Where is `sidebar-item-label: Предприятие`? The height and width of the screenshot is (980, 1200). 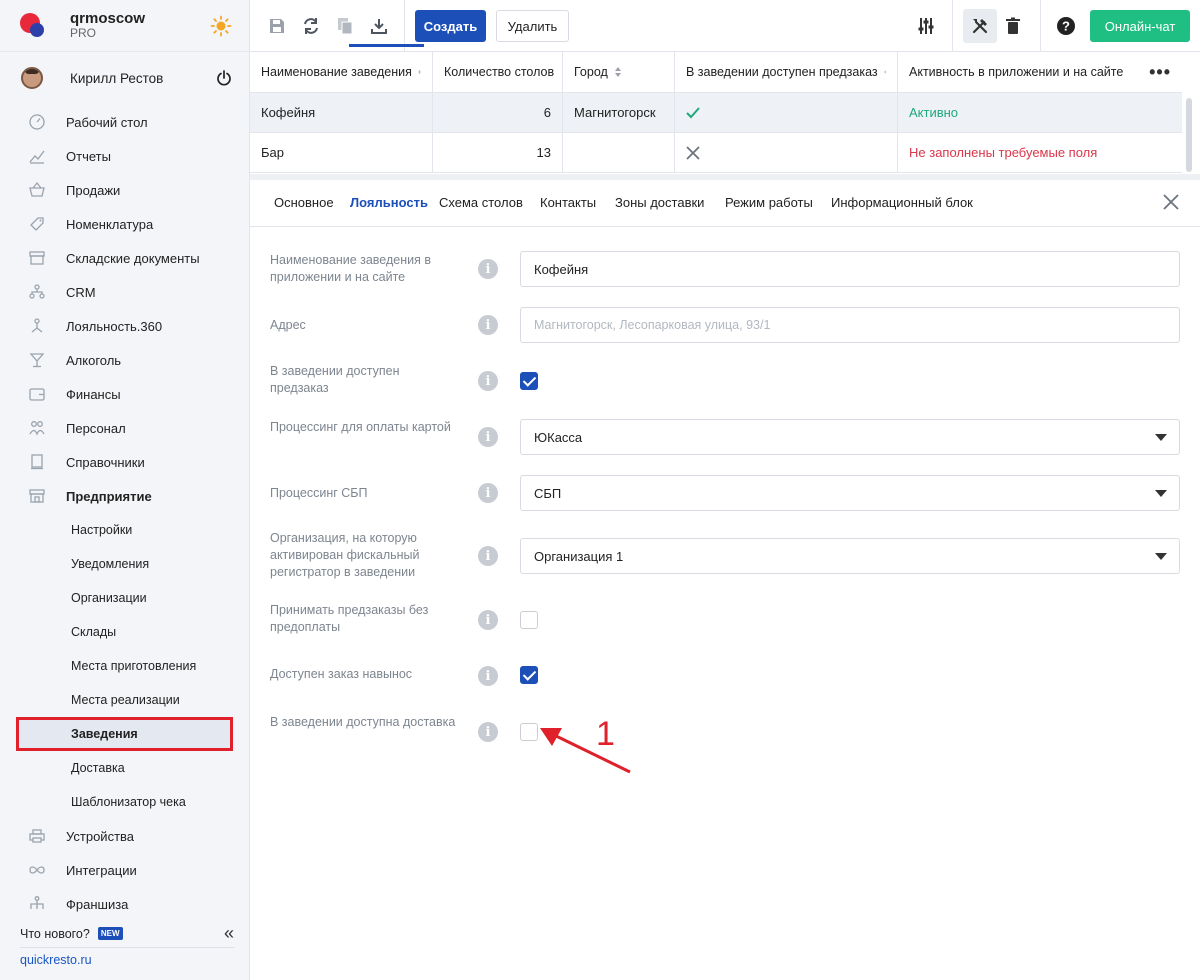 sidebar-item-label: Предприятие is located at coordinates (109, 496).